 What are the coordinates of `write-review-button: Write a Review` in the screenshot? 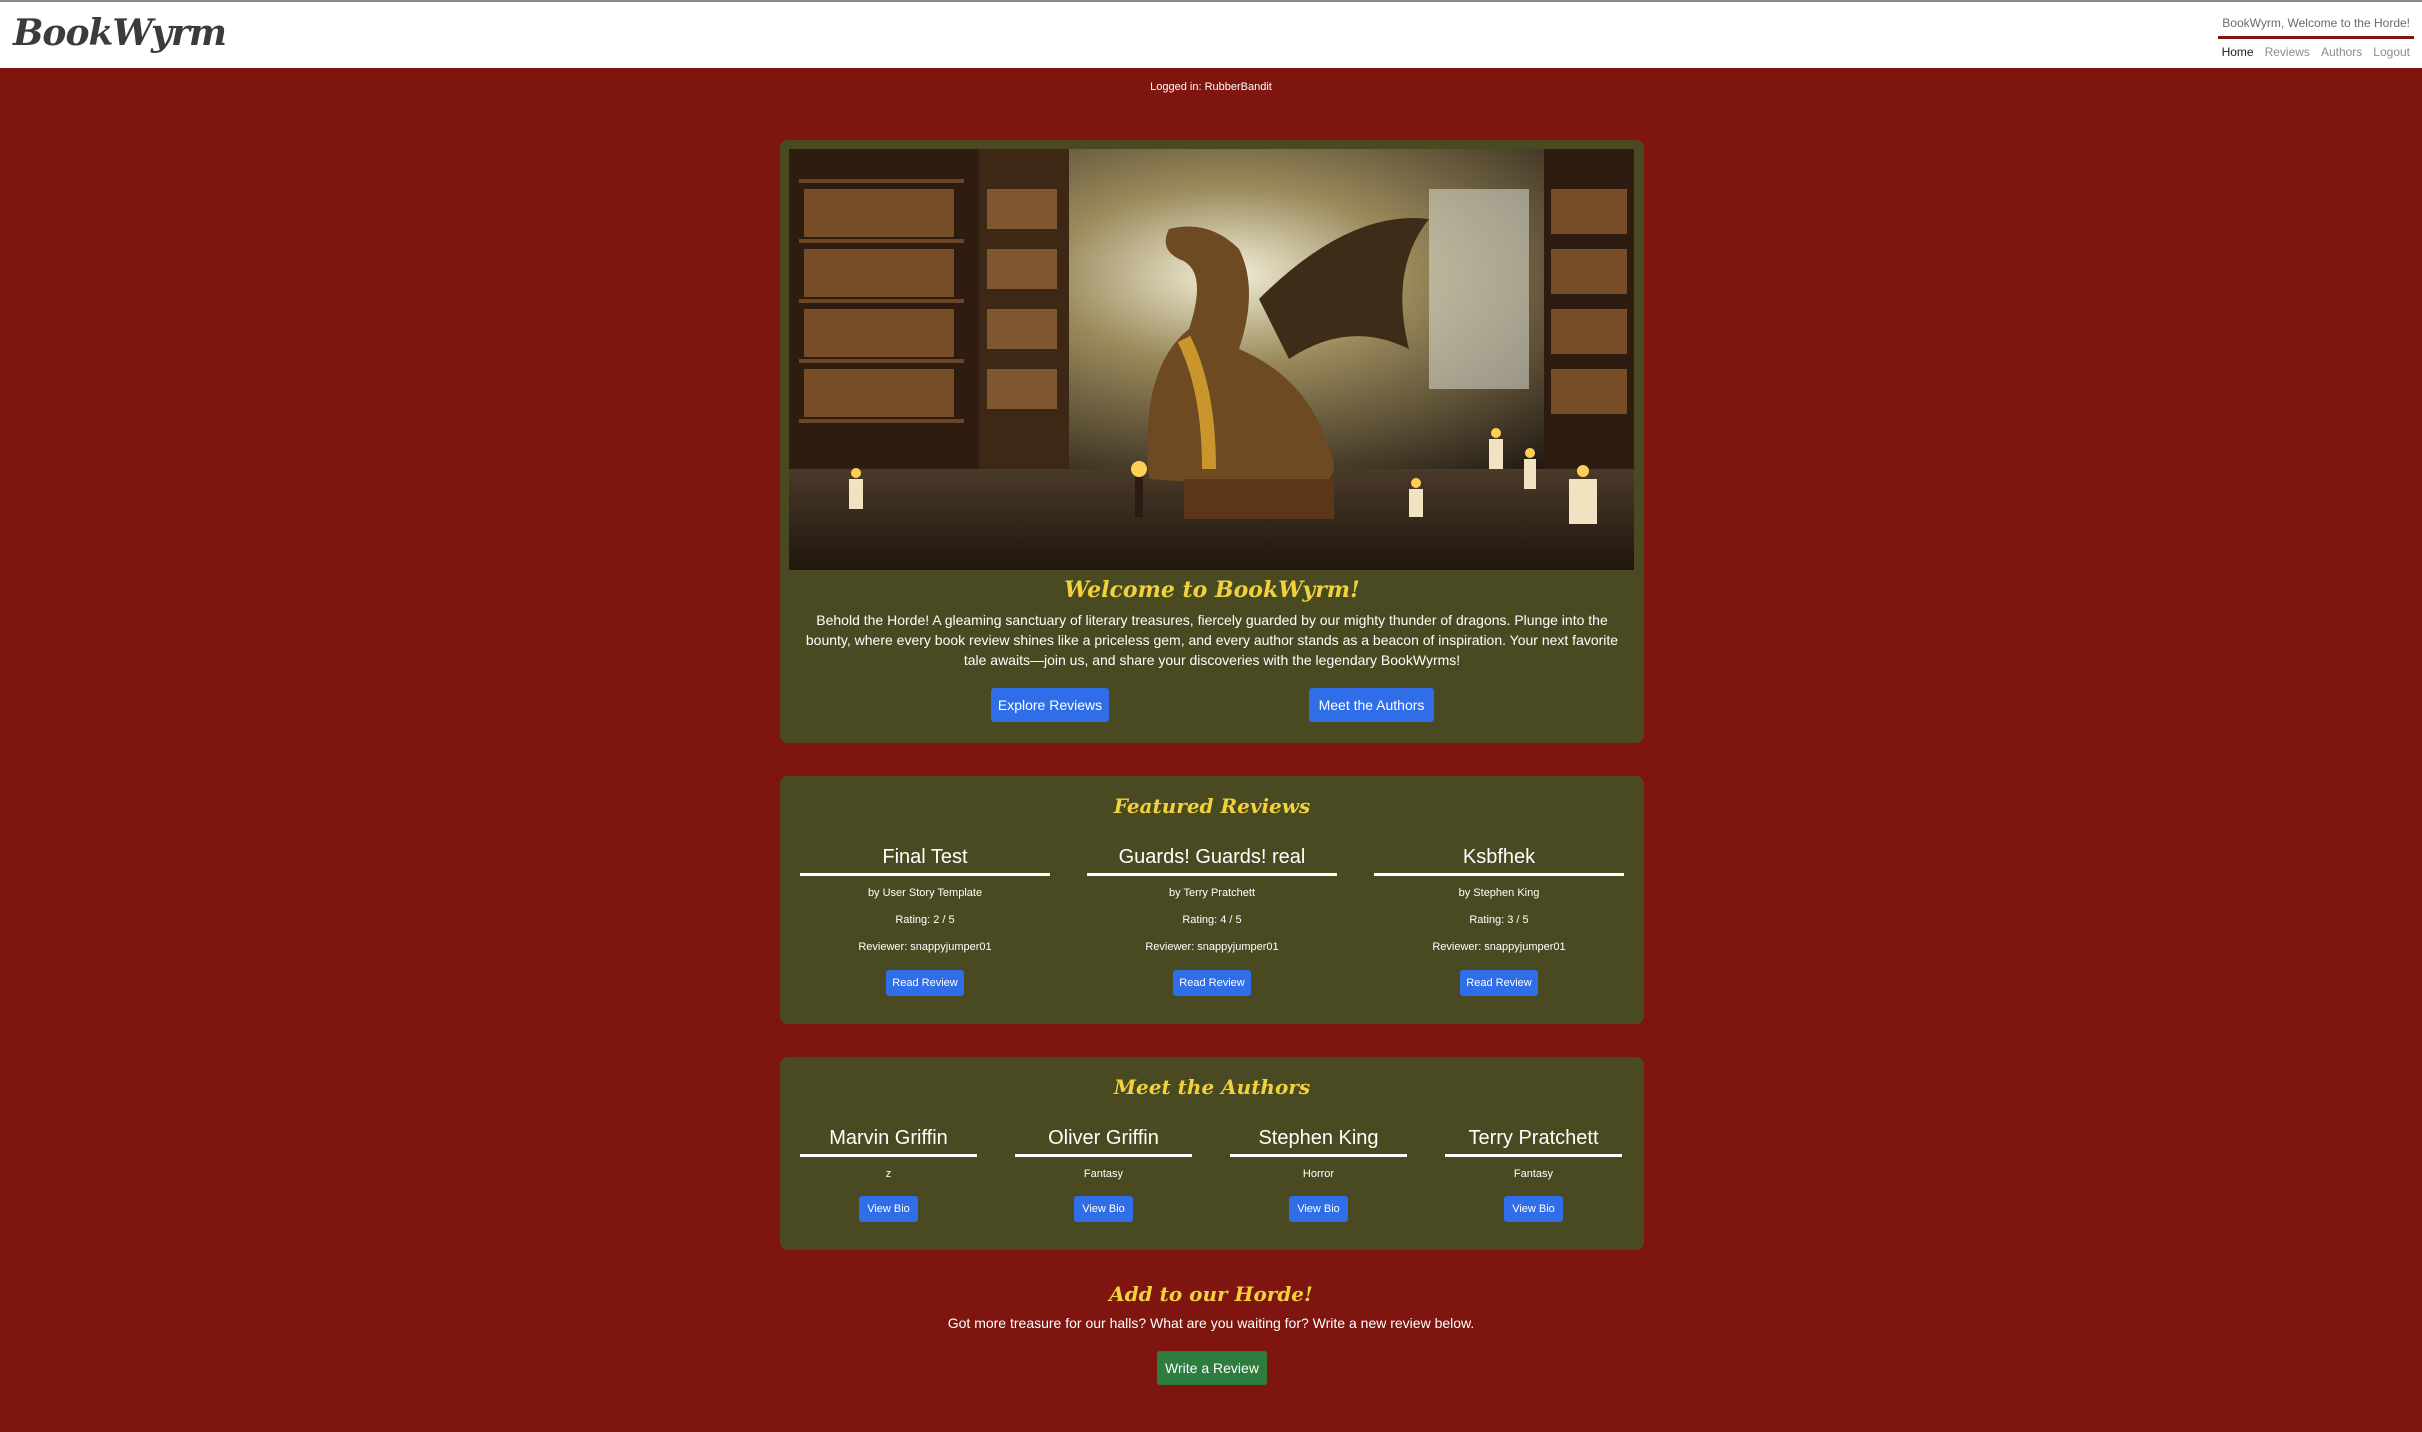 It's located at (1212, 1368).